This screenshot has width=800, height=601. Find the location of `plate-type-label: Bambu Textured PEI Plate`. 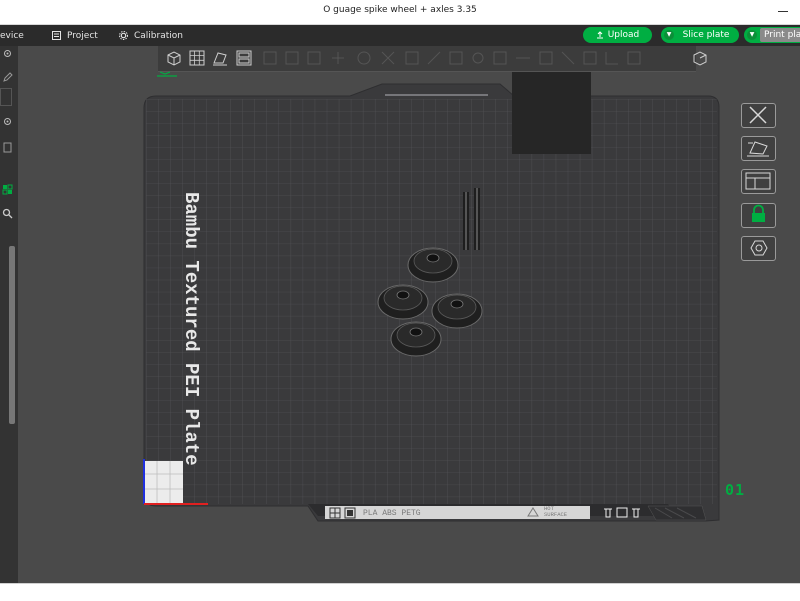

plate-type-label: Bambu Textured PEI Plate is located at coordinates (191, 329).